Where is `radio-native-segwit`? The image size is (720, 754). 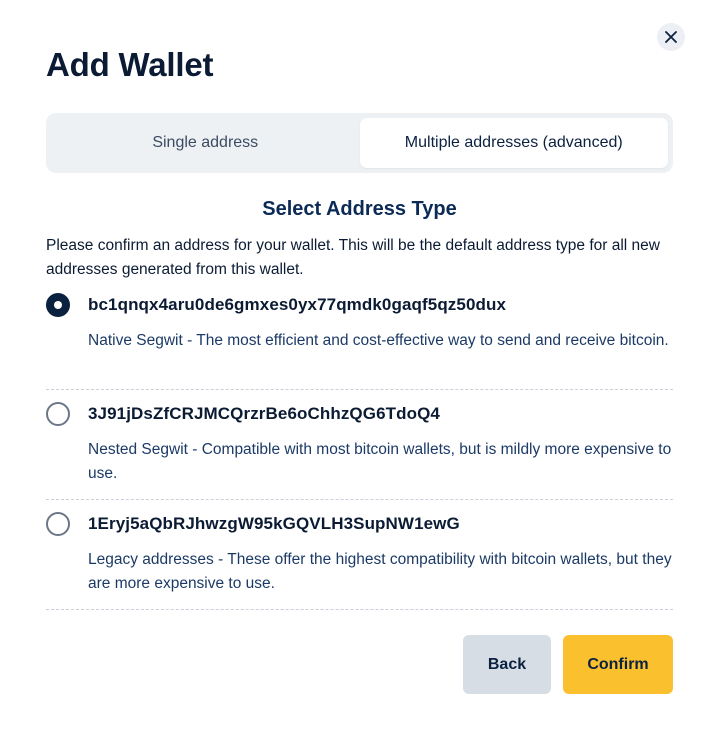 radio-native-segwit is located at coordinates (58, 305).